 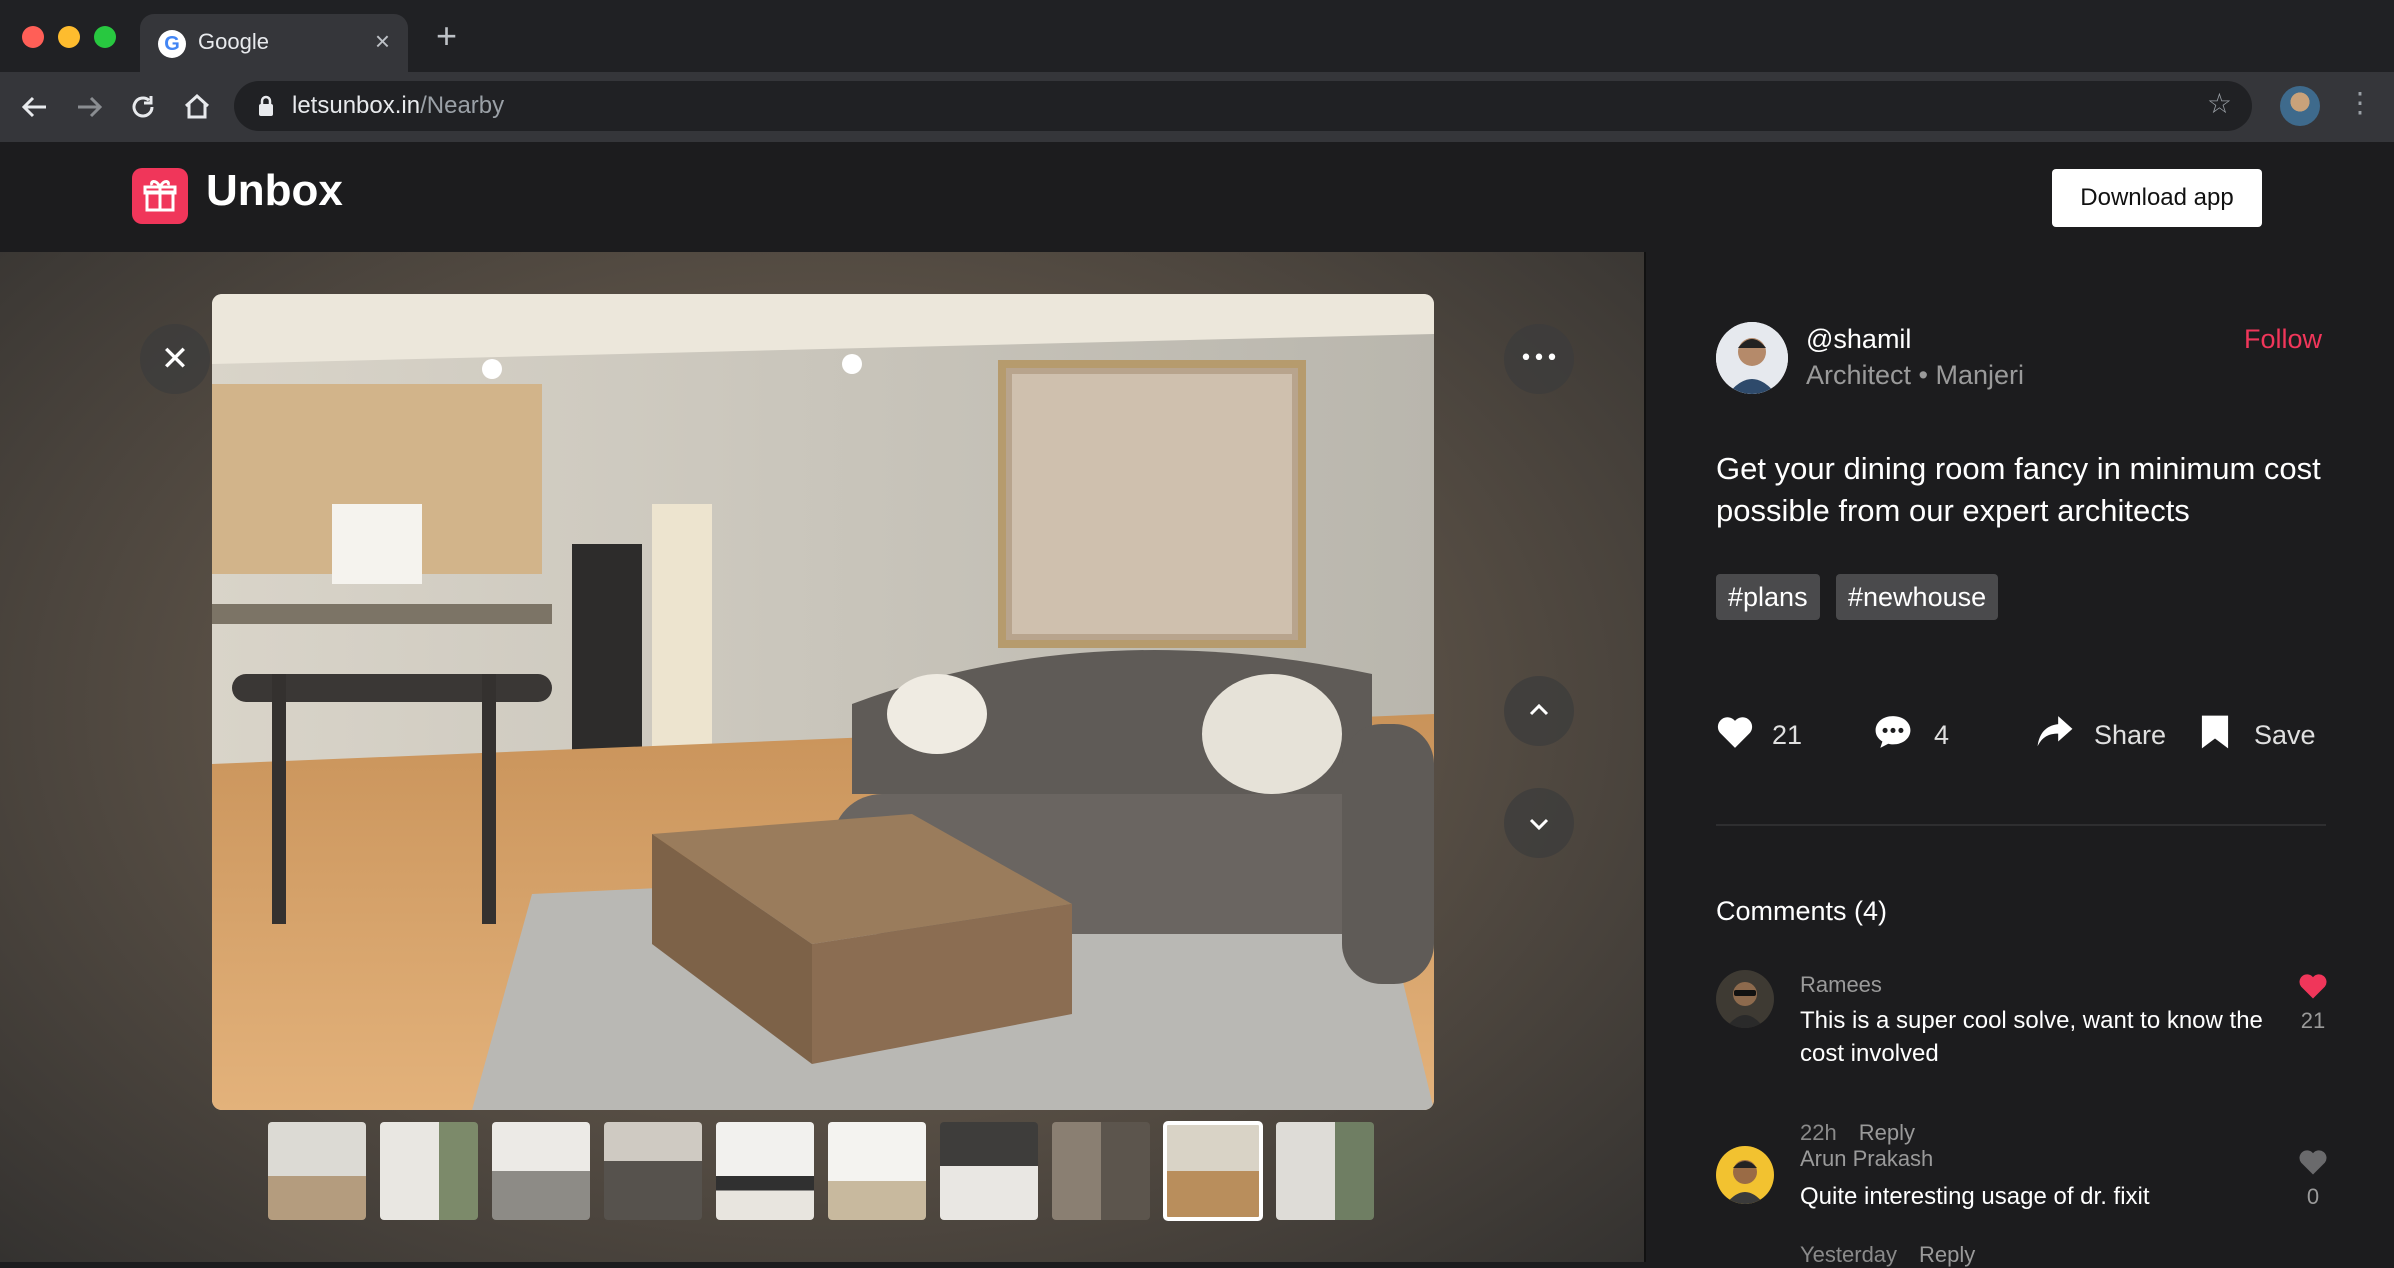 I want to click on download-app-button: Download app, so click(x=2157, y=198).